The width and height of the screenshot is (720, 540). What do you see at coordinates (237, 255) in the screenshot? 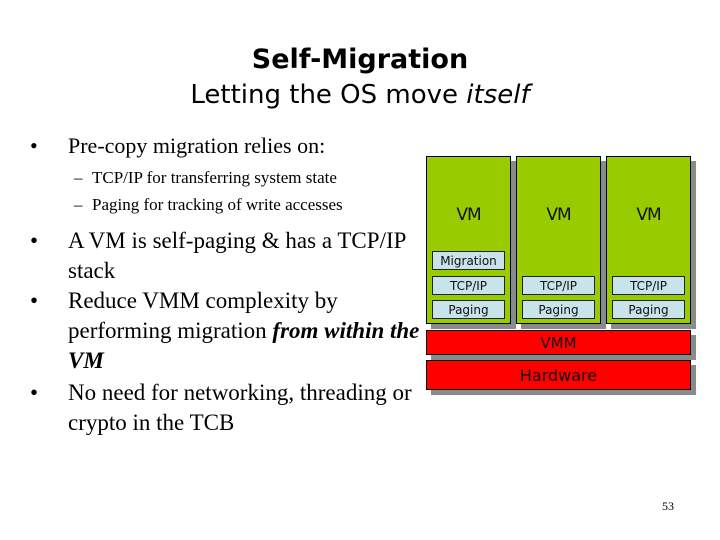
I see `bullet-text: A VM is self-paging & has a TCP/IP stack` at bounding box center [237, 255].